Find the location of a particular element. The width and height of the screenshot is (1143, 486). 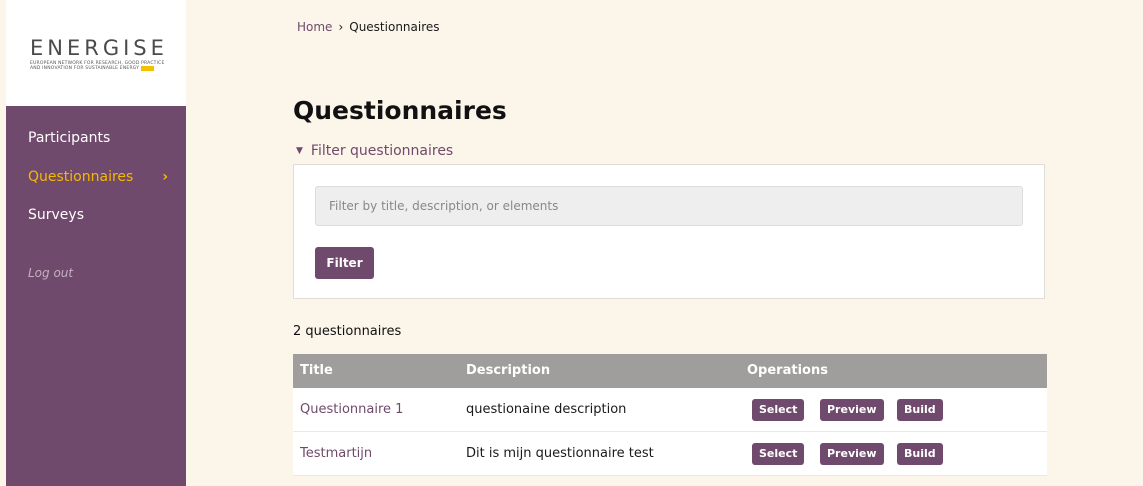

breadcrumb-home-link: Home is located at coordinates (314, 27).